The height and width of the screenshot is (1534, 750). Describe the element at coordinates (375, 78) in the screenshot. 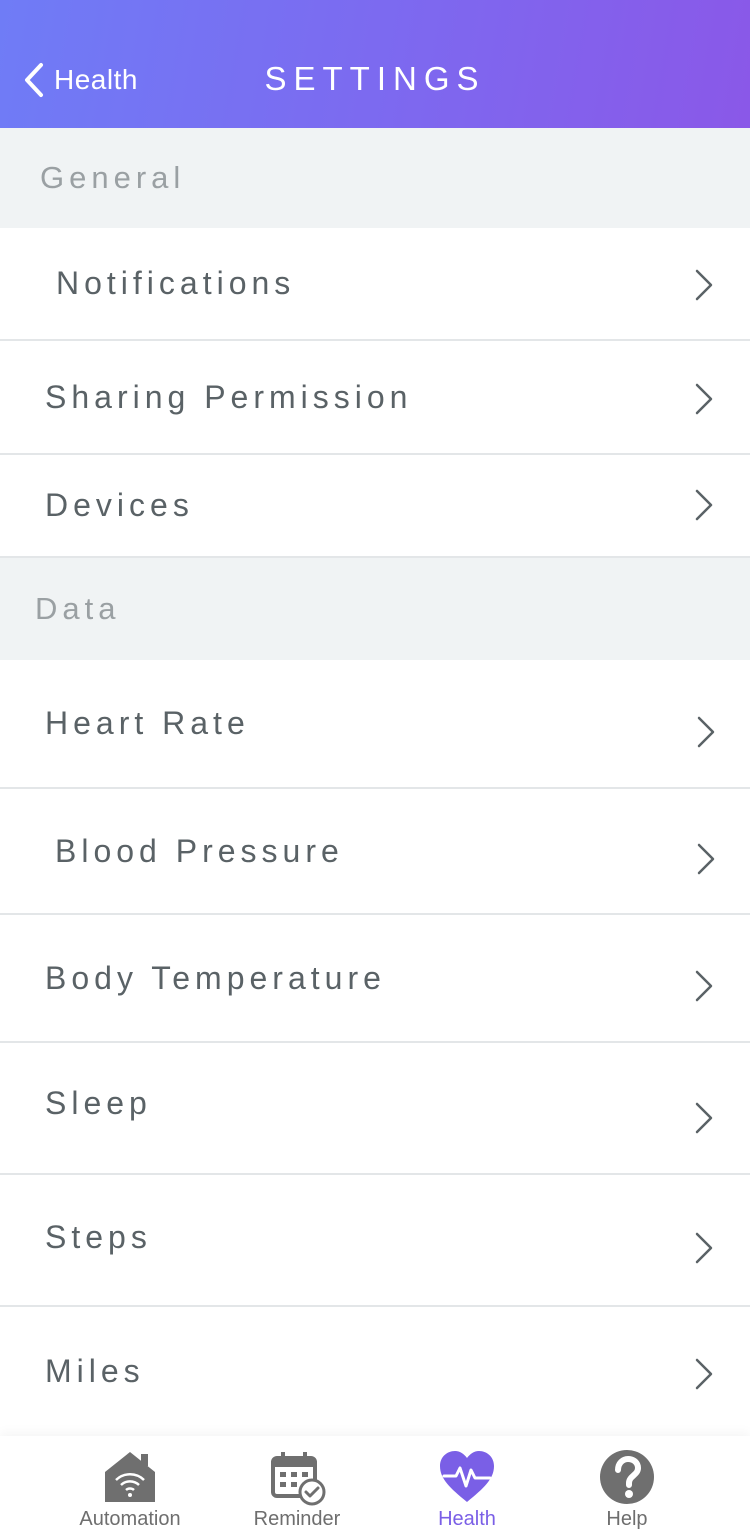

I see `page-title: SETTINGS` at that location.